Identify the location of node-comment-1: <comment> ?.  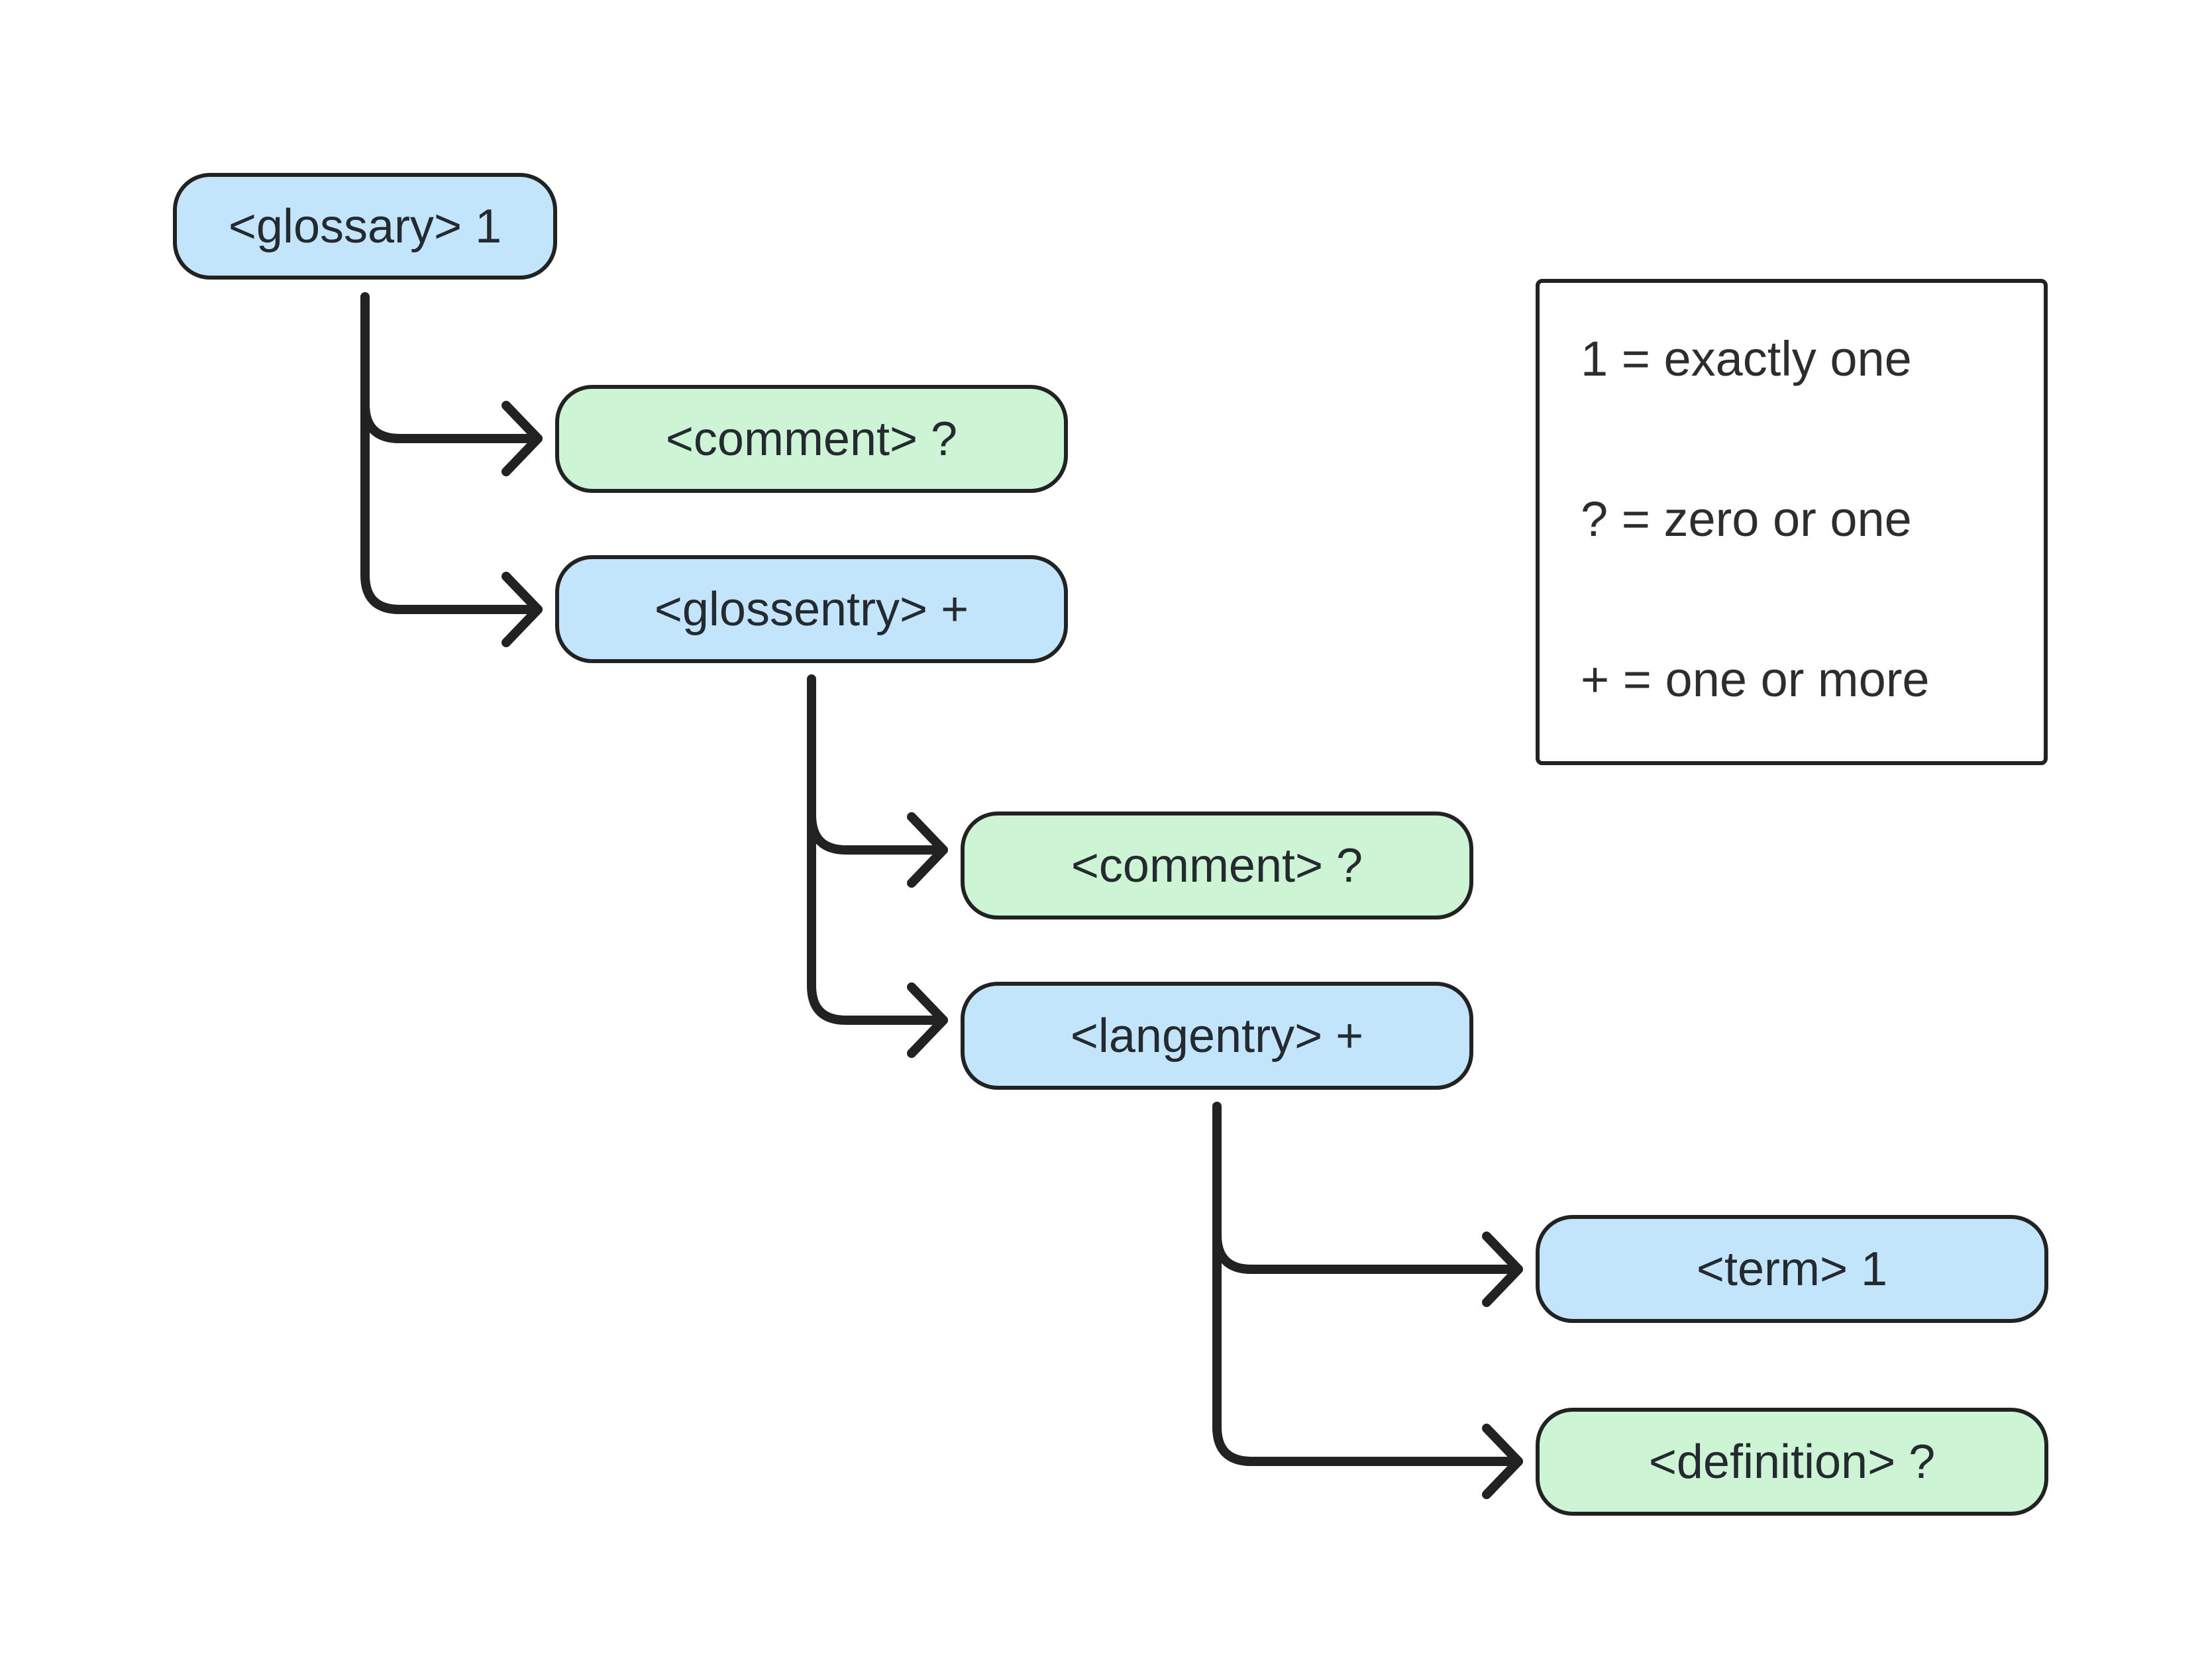
(811, 439).